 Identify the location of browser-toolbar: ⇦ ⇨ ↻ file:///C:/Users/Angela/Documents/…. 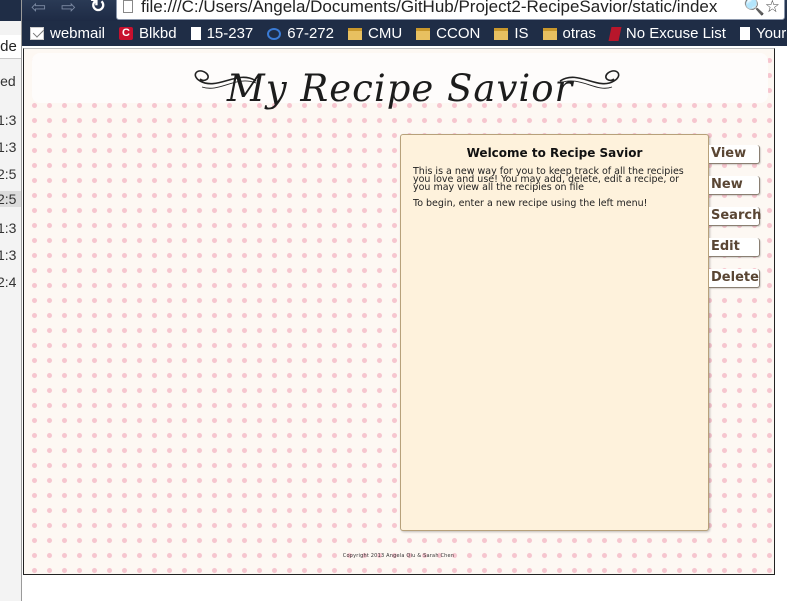
(404, 10).